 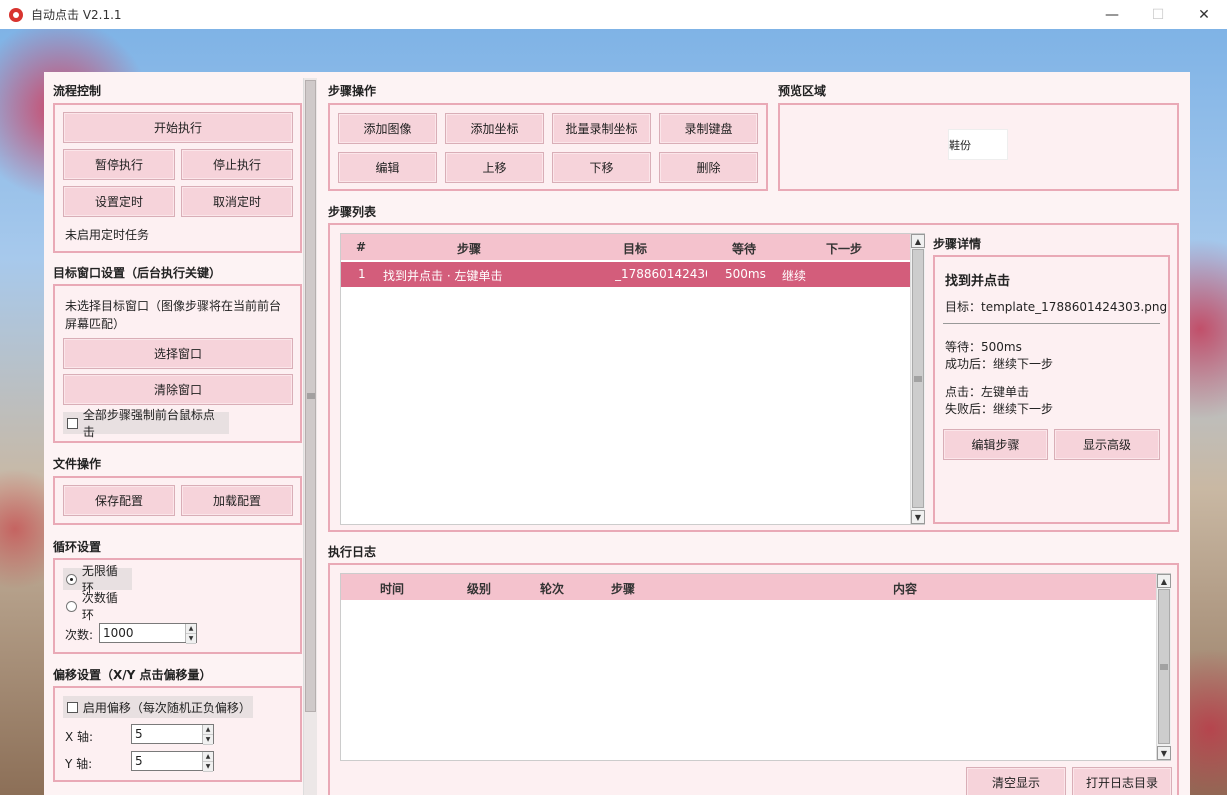 What do you see at coordinates (97, 579) in the screenshot?
I see `infinite-loop-radio: 无限循环` at bounding box center [97, 579].